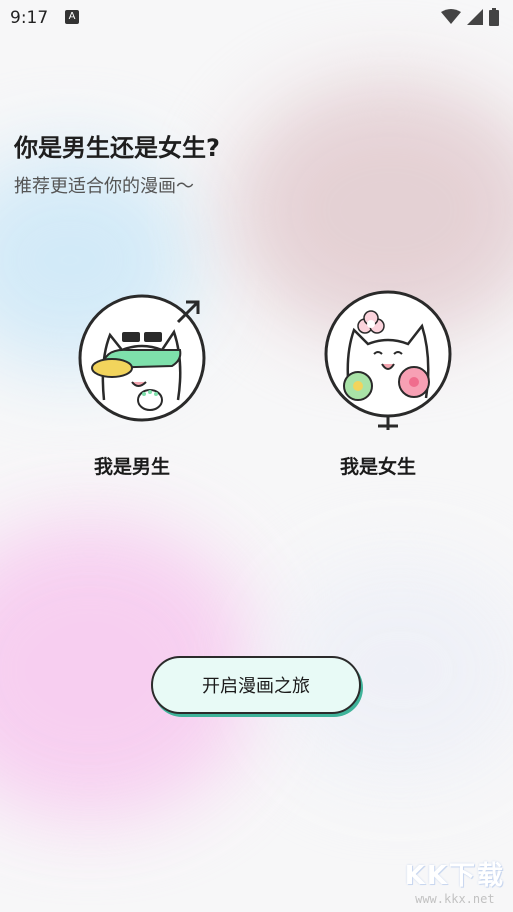  I want to click on status-time: 9:17, so click(29, 18).